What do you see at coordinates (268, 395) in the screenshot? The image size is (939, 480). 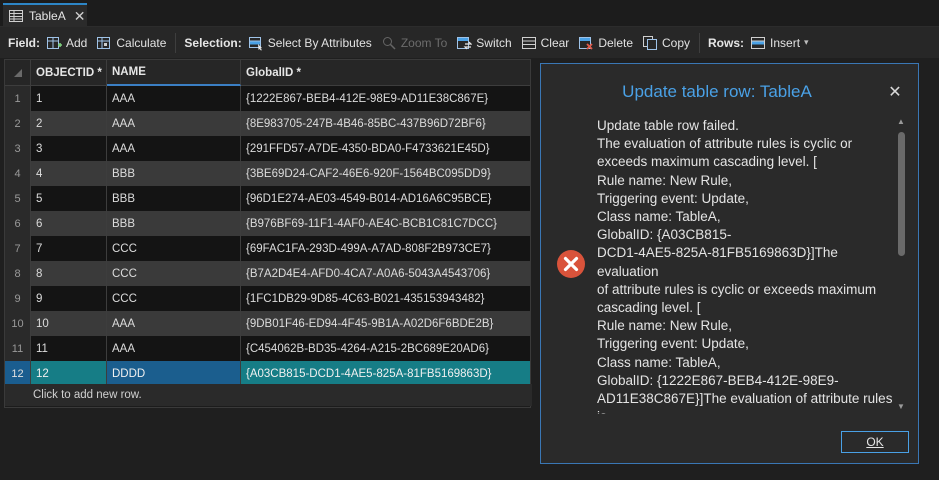 I see `add-new-row: Click to add new row.` at bounding box center [268, 395].